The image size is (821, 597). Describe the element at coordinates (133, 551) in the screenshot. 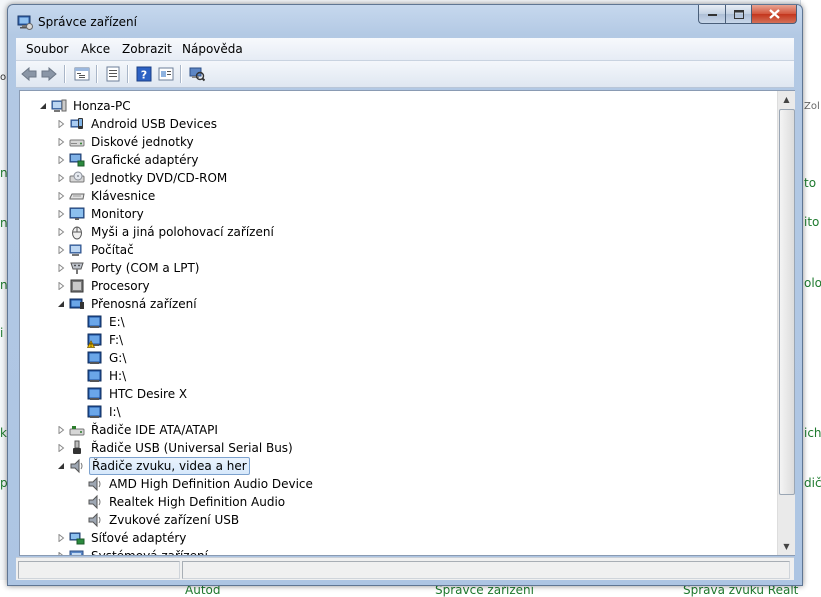

I see `tree-category: Systémová zařízení` at that location.